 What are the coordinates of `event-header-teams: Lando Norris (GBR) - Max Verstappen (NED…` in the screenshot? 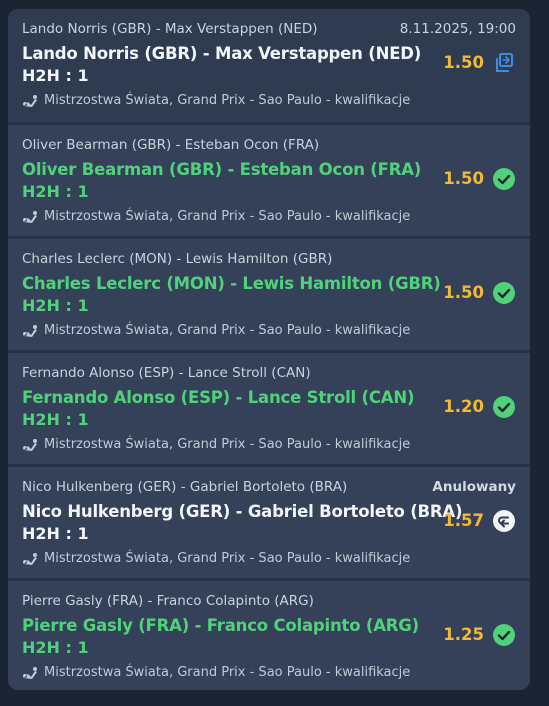 It's located at (170, 29).